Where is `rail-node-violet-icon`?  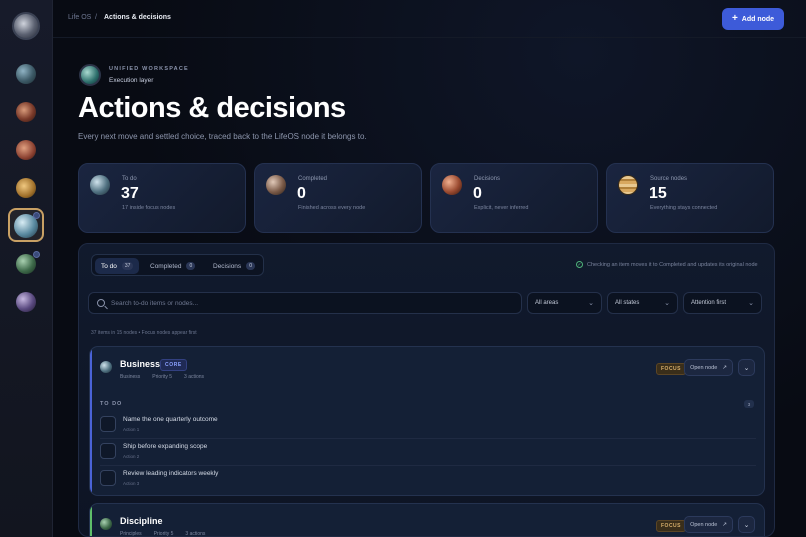 rail-node-violet-icon is located at coordinates (26, 302).